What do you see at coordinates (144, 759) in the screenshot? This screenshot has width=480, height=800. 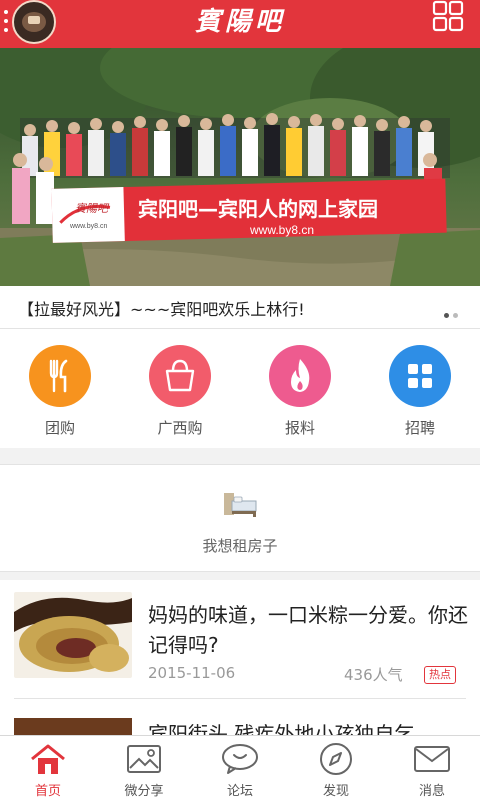 I see `image-icon` at bounding box center [144, 759].